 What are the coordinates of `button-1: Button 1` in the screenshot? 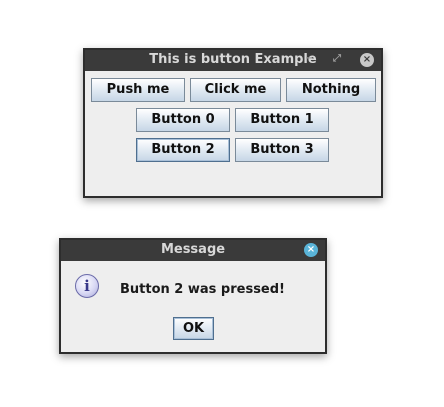 It's located at (282, 120).